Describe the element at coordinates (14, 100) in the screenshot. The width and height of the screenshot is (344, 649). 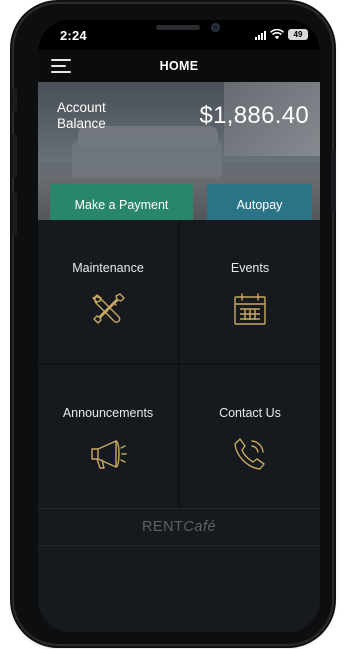
I see `mute-switch` at that location.